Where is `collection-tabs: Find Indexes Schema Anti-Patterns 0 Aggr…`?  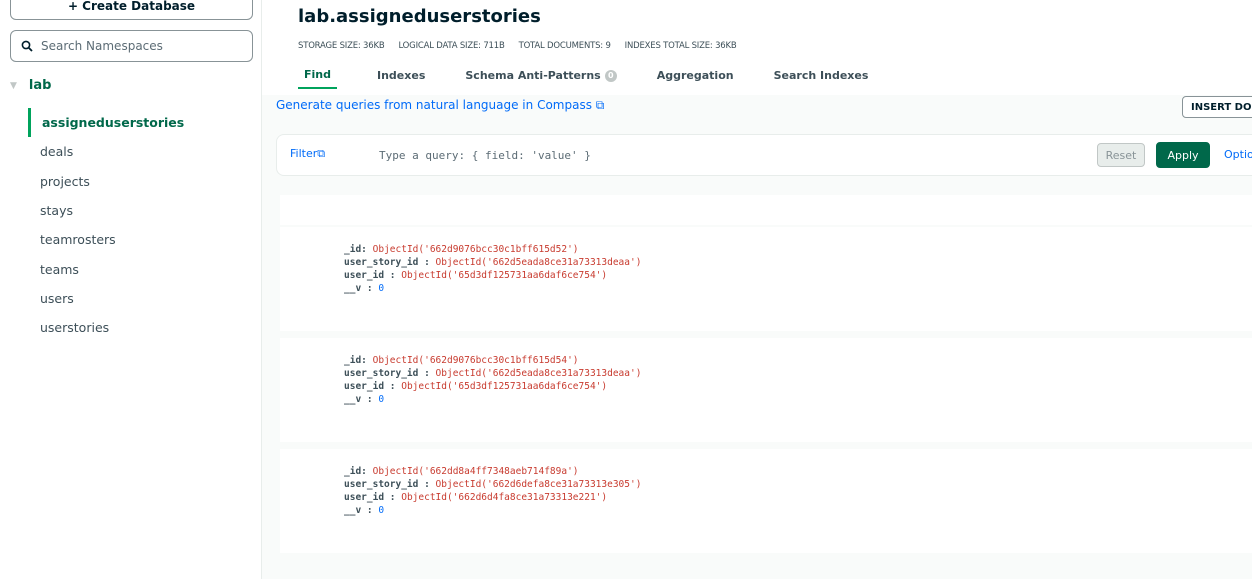 collection-tabs: Find Indexes Schema Anti-Patterns 0 Aggr… is located at coordinates (603, 78).